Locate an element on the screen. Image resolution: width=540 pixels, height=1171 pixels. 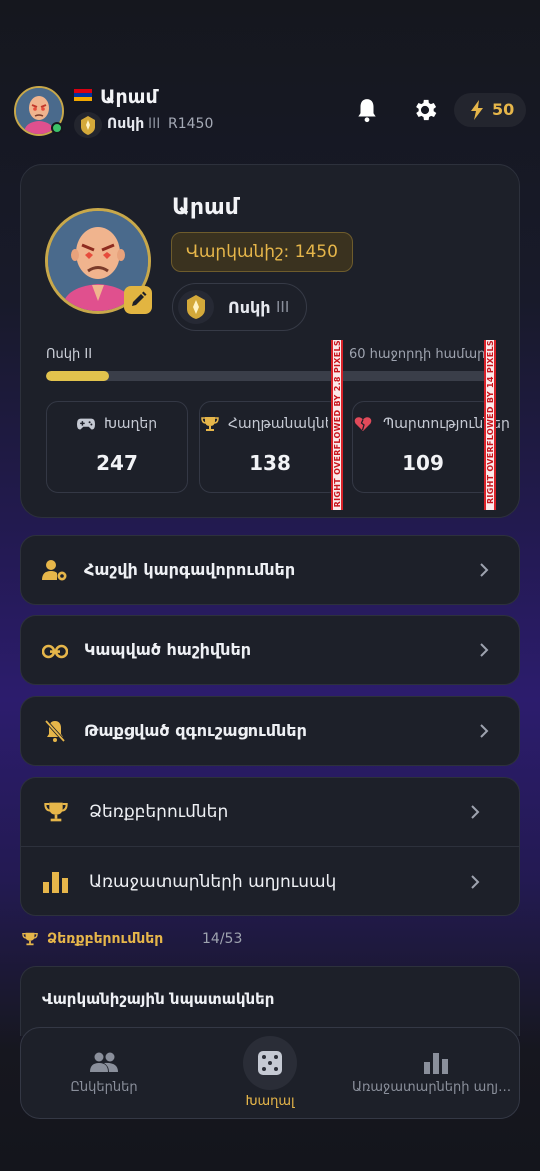
leaderboard-label: Առաջատարների աղյուսակ is located at coordinates (213, 882).